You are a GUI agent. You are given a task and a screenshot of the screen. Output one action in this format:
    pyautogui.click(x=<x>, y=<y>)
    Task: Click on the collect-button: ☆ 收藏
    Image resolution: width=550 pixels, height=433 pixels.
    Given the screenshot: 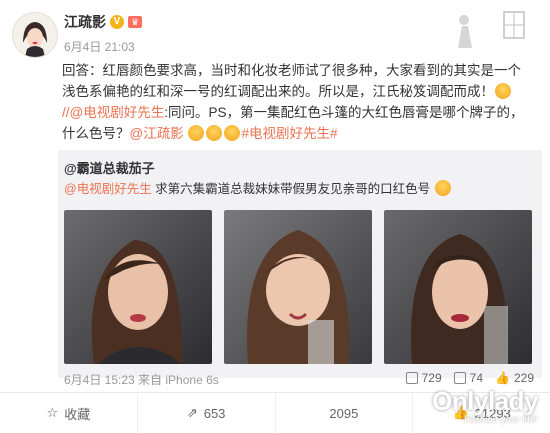 What is the action you would take?
    pyautogui.click(x=69, y=413)
    